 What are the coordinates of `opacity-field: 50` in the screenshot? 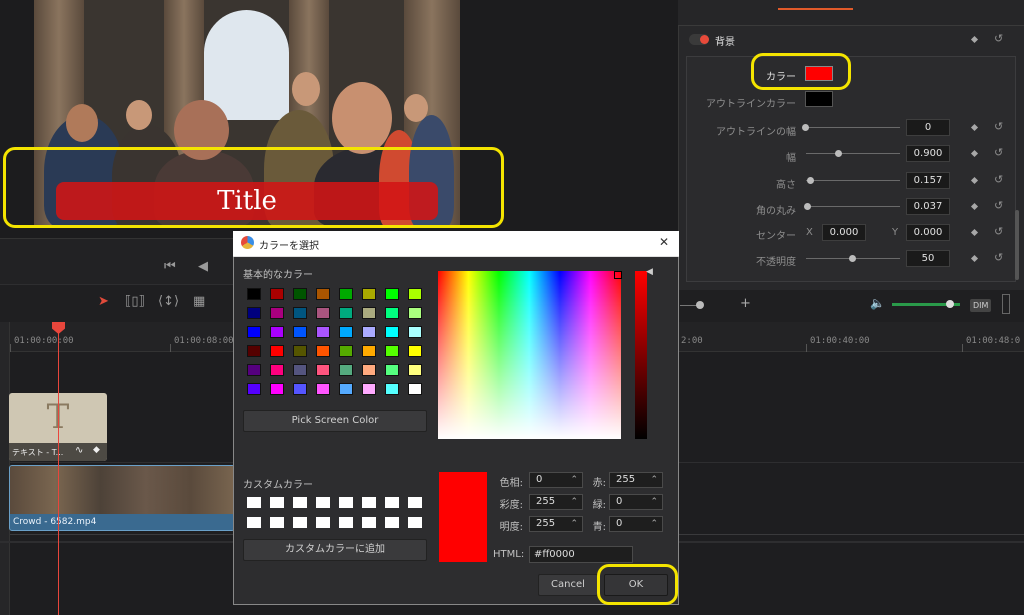 It's located at (928, 258).